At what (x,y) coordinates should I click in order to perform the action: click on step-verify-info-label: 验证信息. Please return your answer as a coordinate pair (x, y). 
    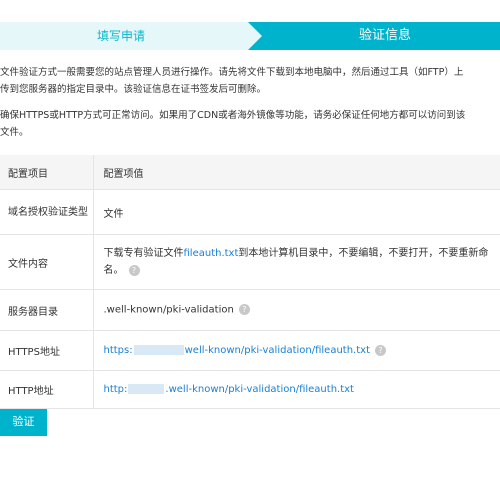
    Looking at the image, I should click on (385, 35).